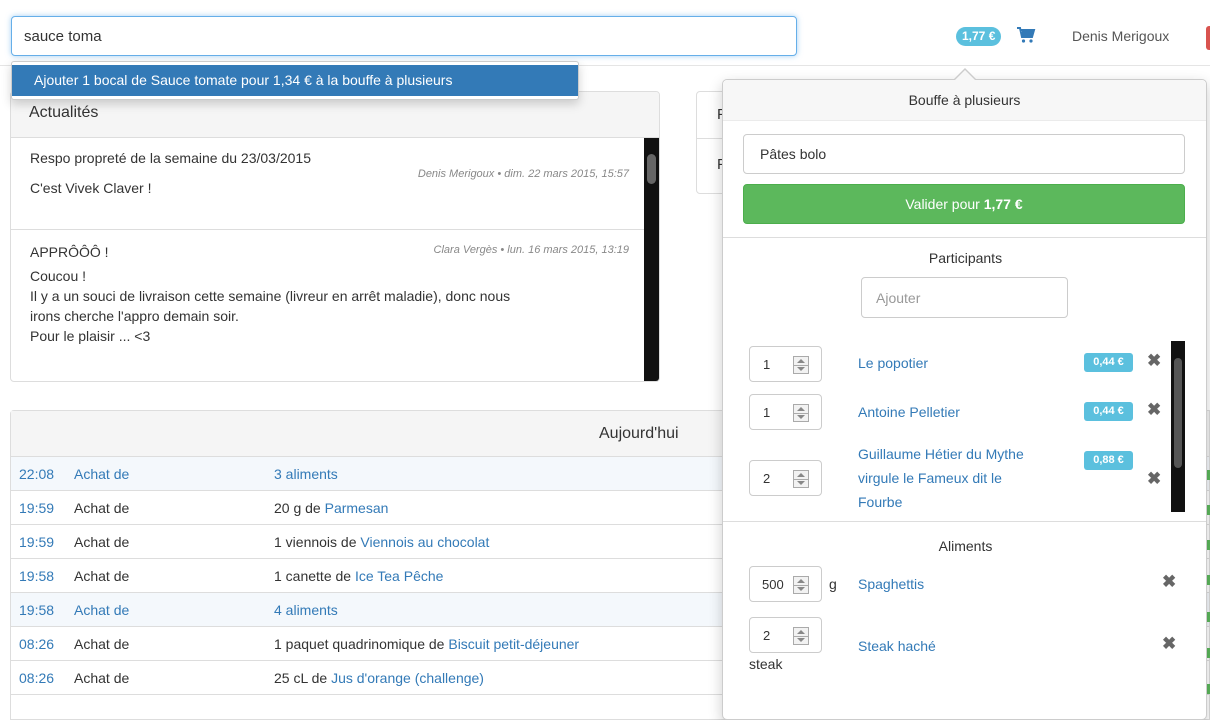  Describe the element at coordinates (964, 100) in the screenshot. I see `popover-title: Bouffe à plusieurs` at that location.